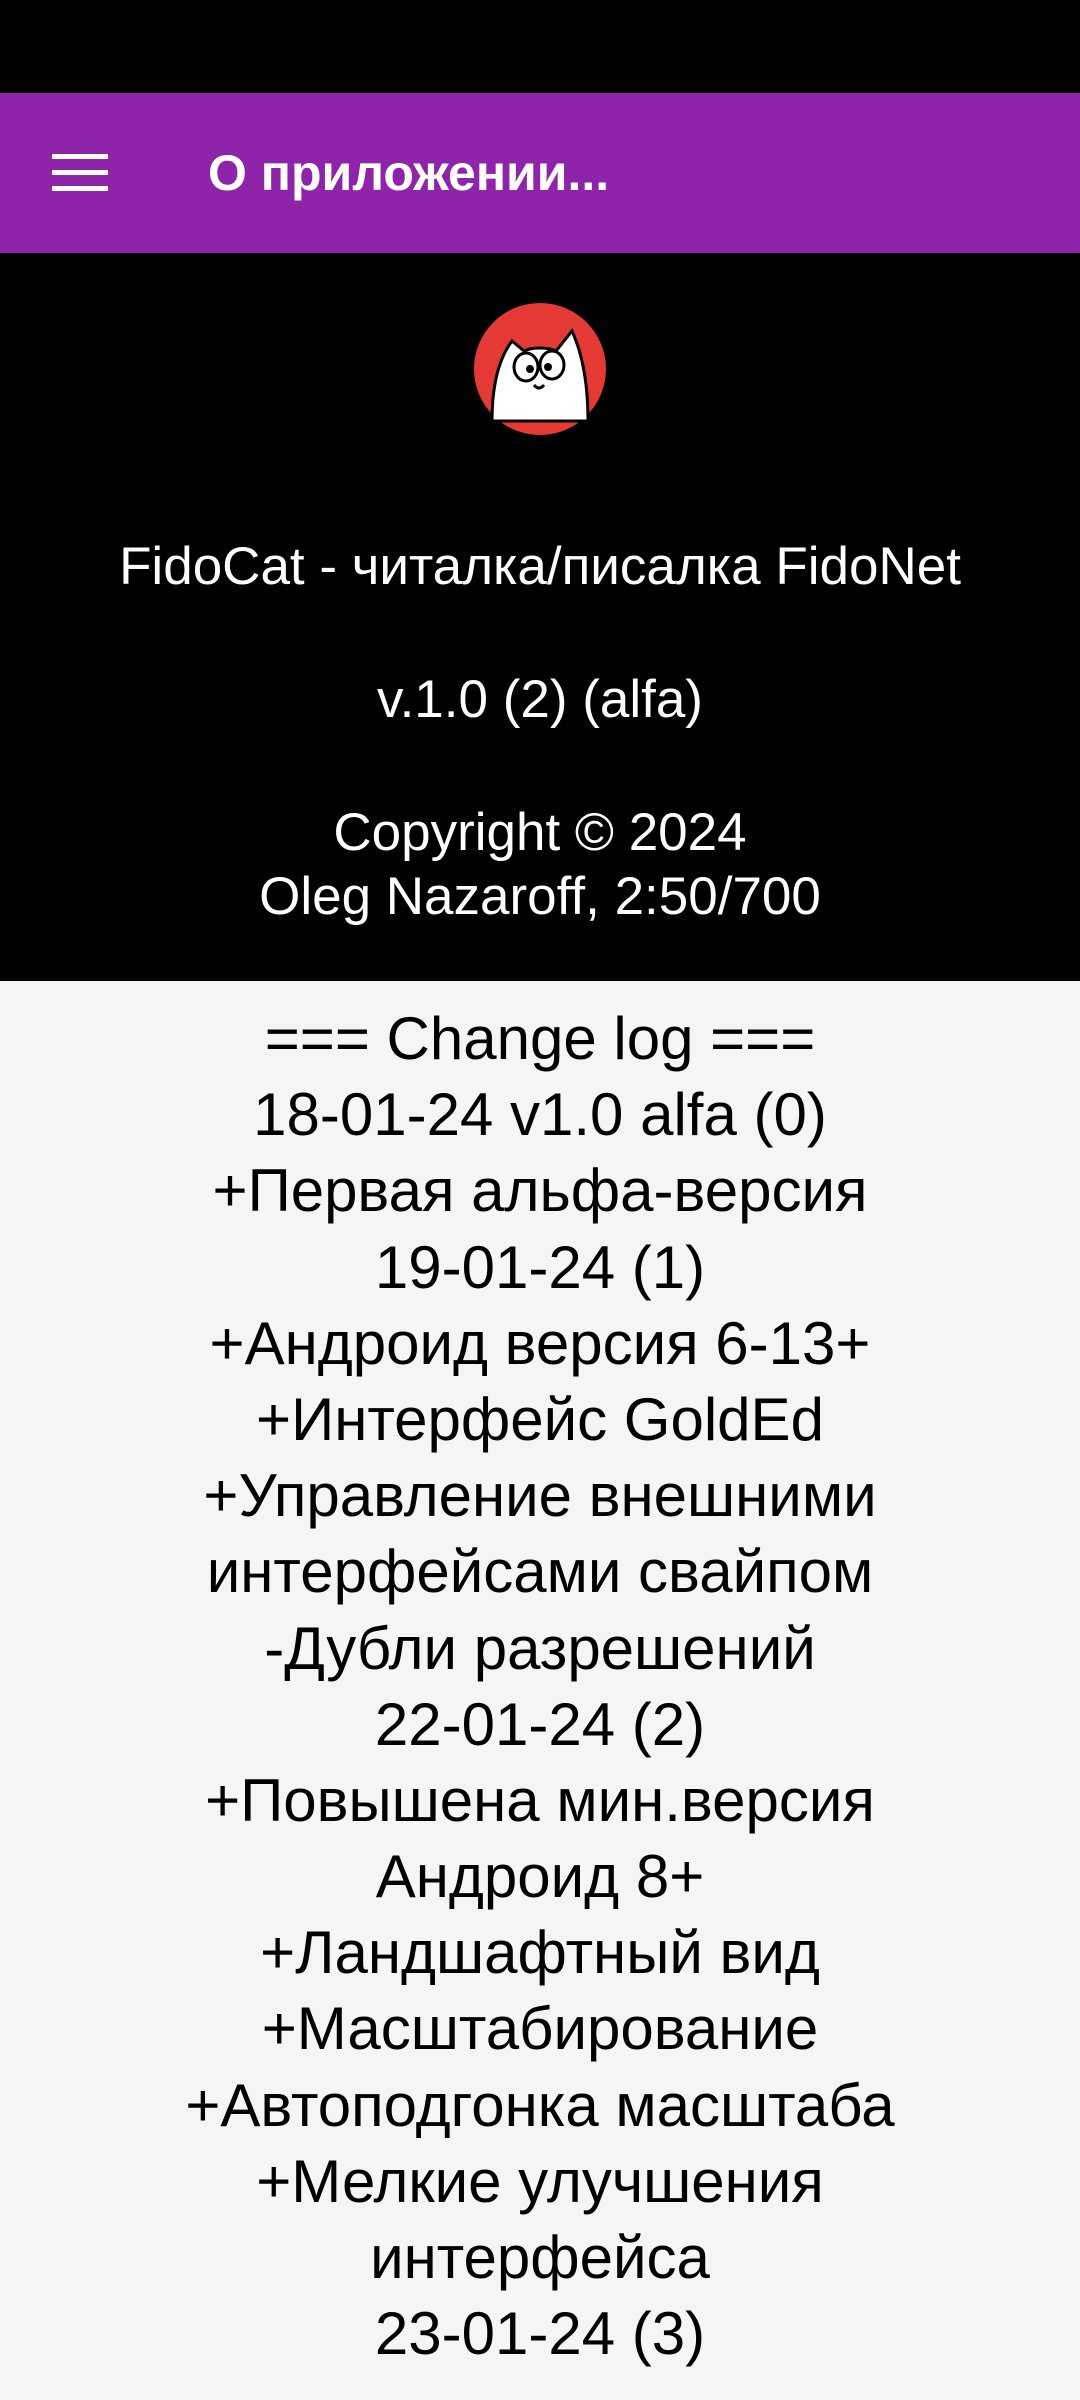 This screenshot has width=1080, height=2400. Describe the element at coordinates (540, 2029) in the screenshot. I see `changelog-line: +Масштабирование` at that location.